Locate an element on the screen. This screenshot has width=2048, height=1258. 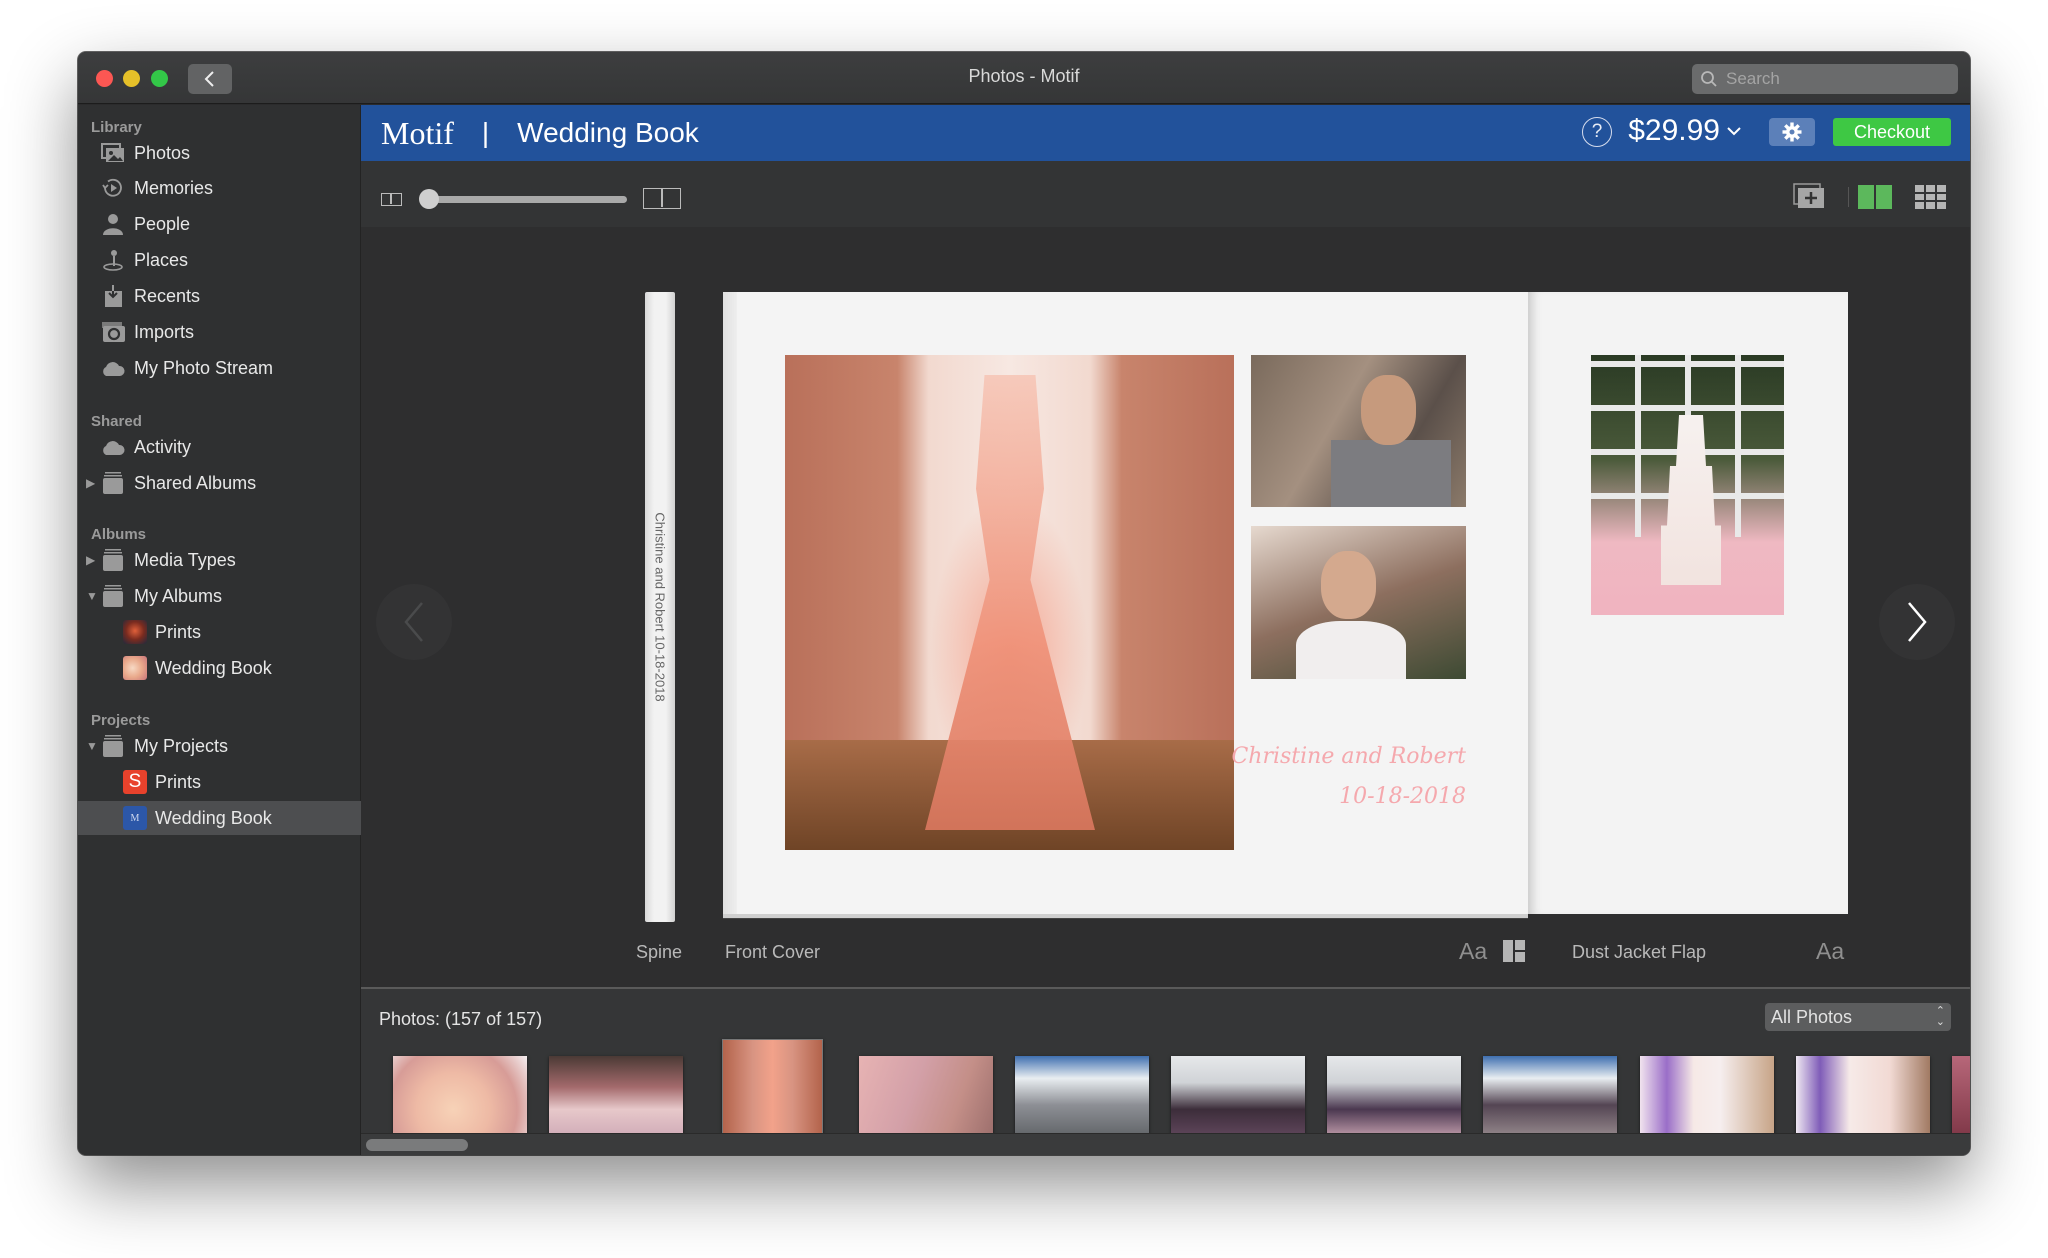
cover-title-names: Christine and Robert is located at coordinates (1348, 757).